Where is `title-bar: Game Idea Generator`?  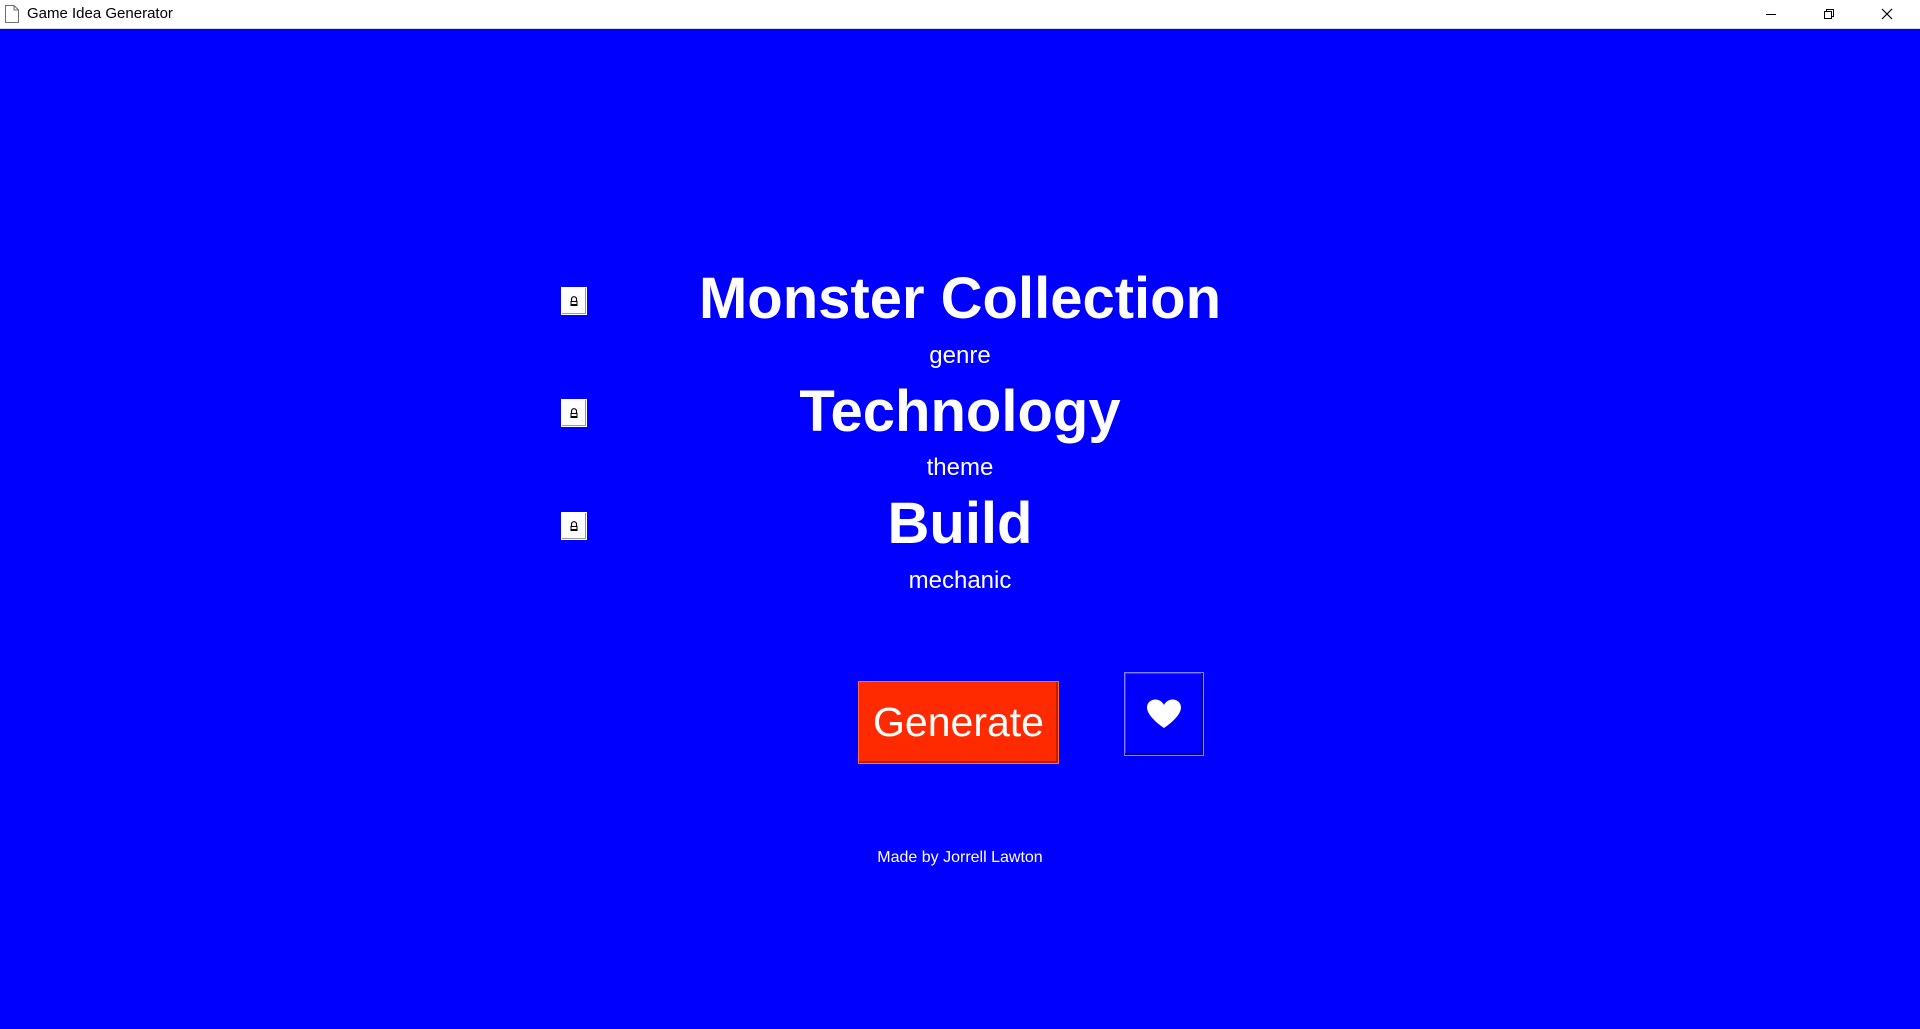 title-bar: Game Idea Generator is located at coordinates (960, 14).